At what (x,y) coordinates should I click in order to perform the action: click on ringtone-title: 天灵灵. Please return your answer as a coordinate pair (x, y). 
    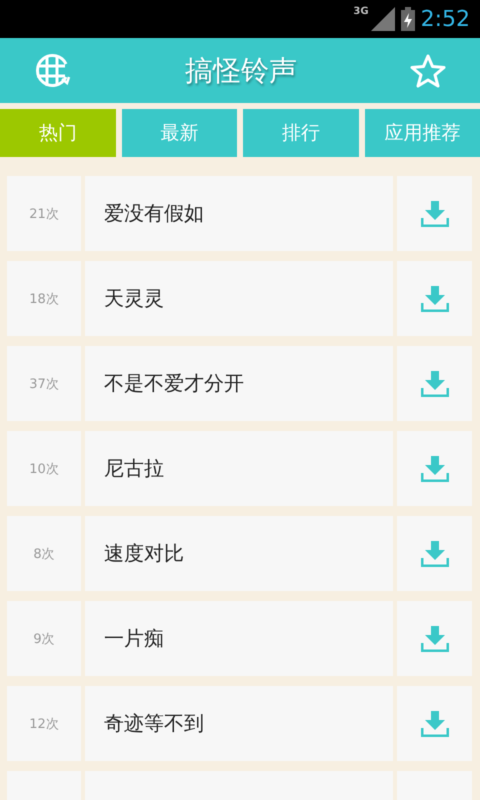
    Looking at the image, I should click on (239, 298).